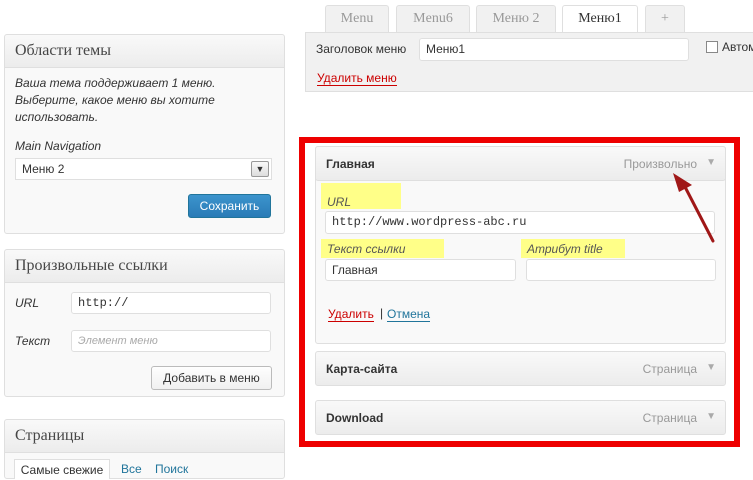  I want to click on custom-url-label: URL, so click(27, 303).